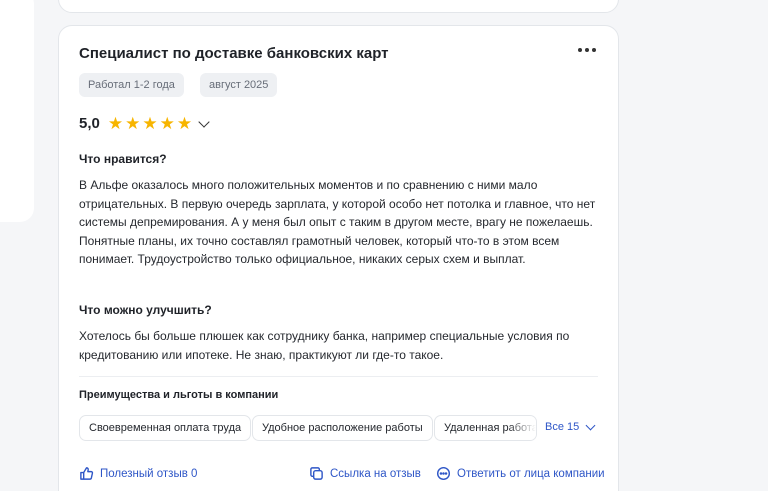 The width and height of the screenshot is (768, 491). Describe the element at coordinates (342, 428) in the screenshot. I see `benefit-chip: Удобное расположение работы` at that location.